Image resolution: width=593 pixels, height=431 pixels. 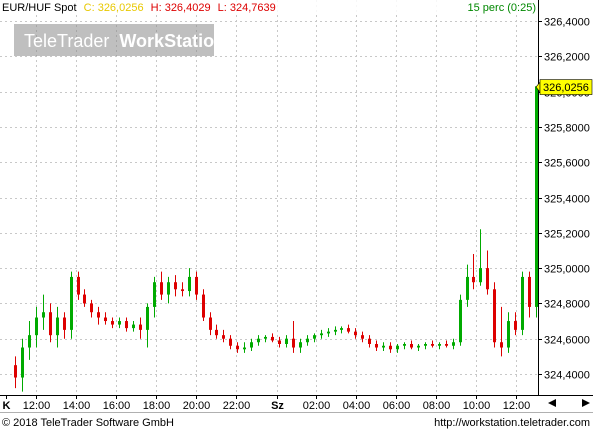 What do you see at coordinates (277, 406) in the screenshot?
I see `x-tick-label: Sz` at bounding box center [277, 406].